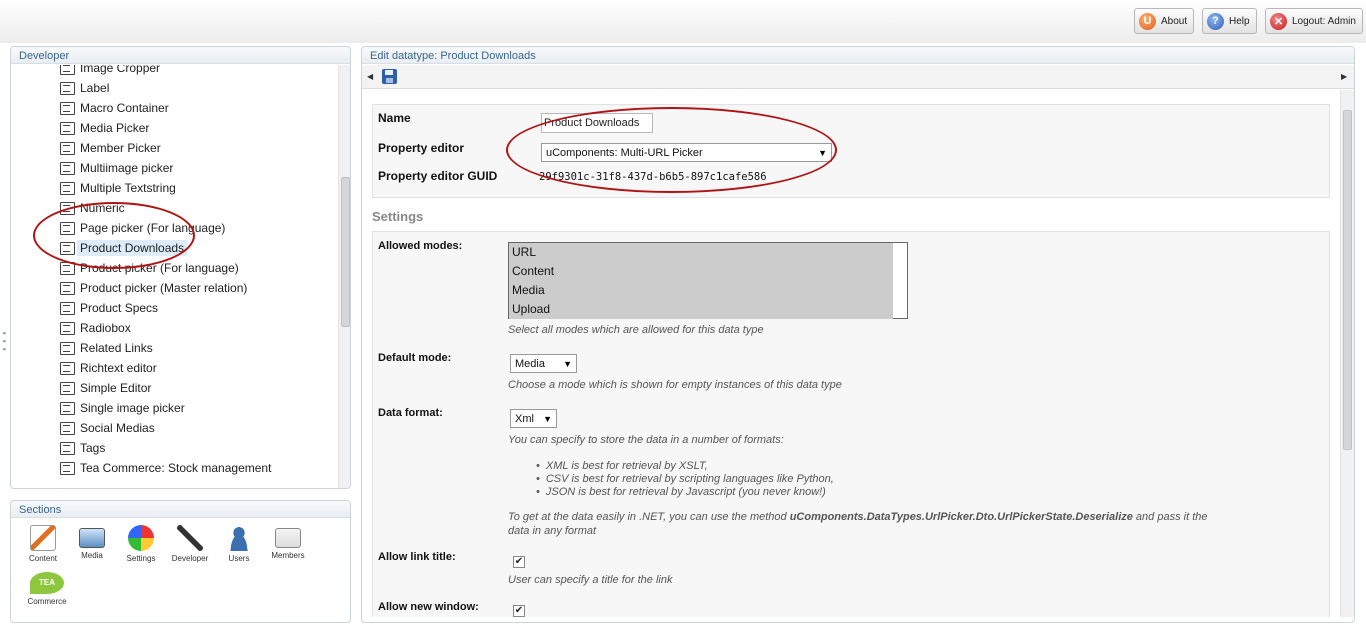 This screenshot has width=1366, height=643. Describe the element at coordinates (92, 542) in the screenshot. I see `section-media: Media` at that location.